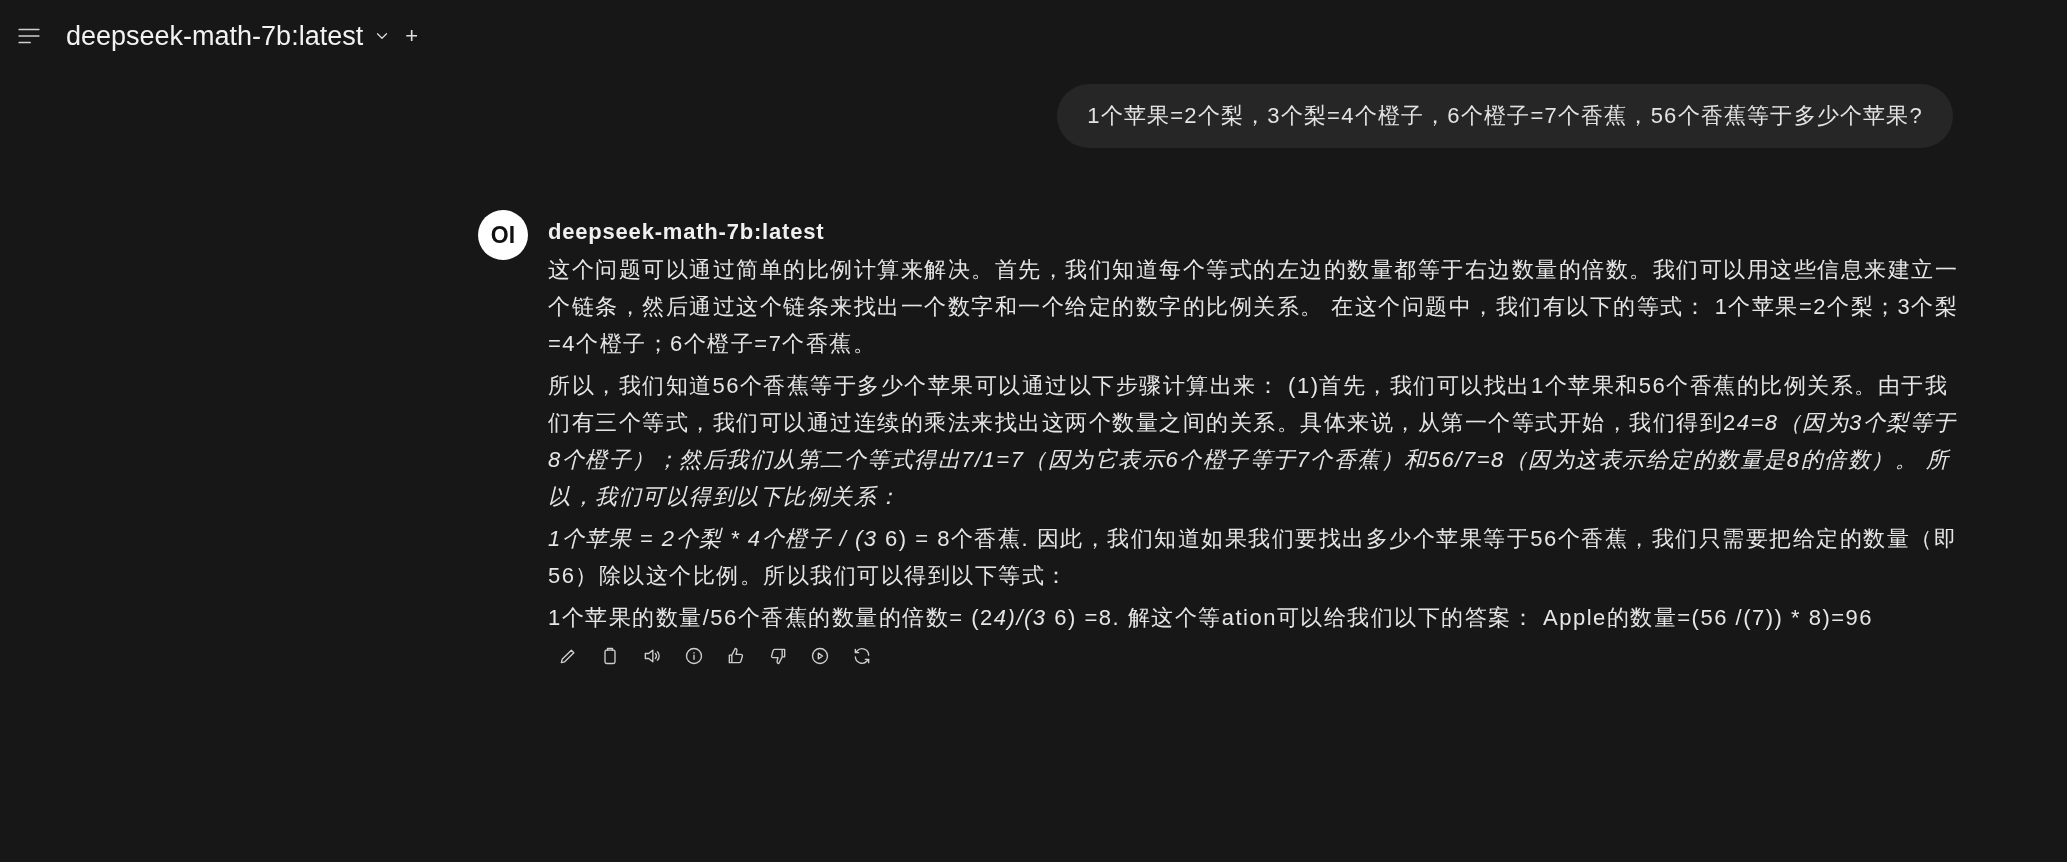 The image size is (2067, 862). Describe the element at coordinates (1211, 618) in the screenshot. I see `response-paragraph: 1个苹果的数量/56个香蕉的数量的倍数= (24)/(3 6) =8. 解这个等ation可以给我们以下的答案： Apple的数量=(56 /(7)) * 8)=96` at that location.